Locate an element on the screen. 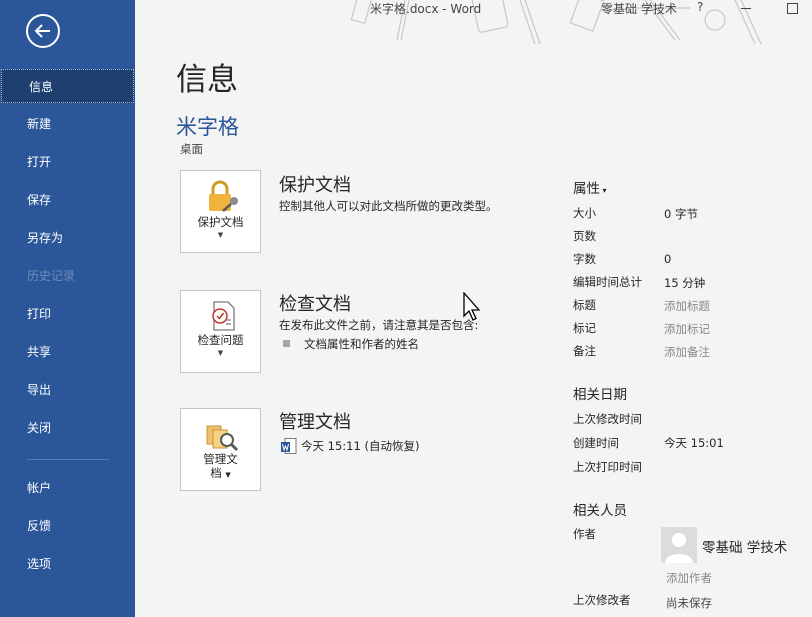 This screenshot has width=812, height=617. maximize-icon is located at coordinates (792, 8).